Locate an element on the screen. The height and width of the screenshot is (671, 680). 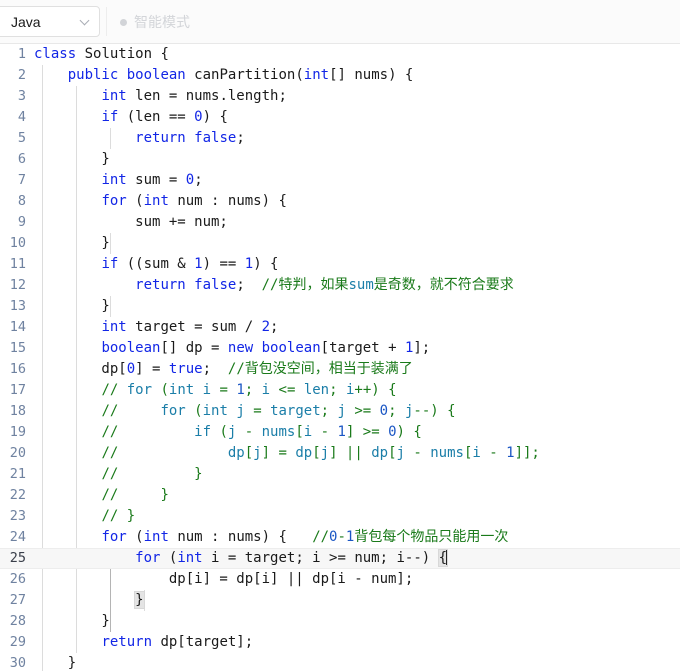
code-line-text: // for (int i = 1; i <= len; i++) { is located at coordinates (249, 390).